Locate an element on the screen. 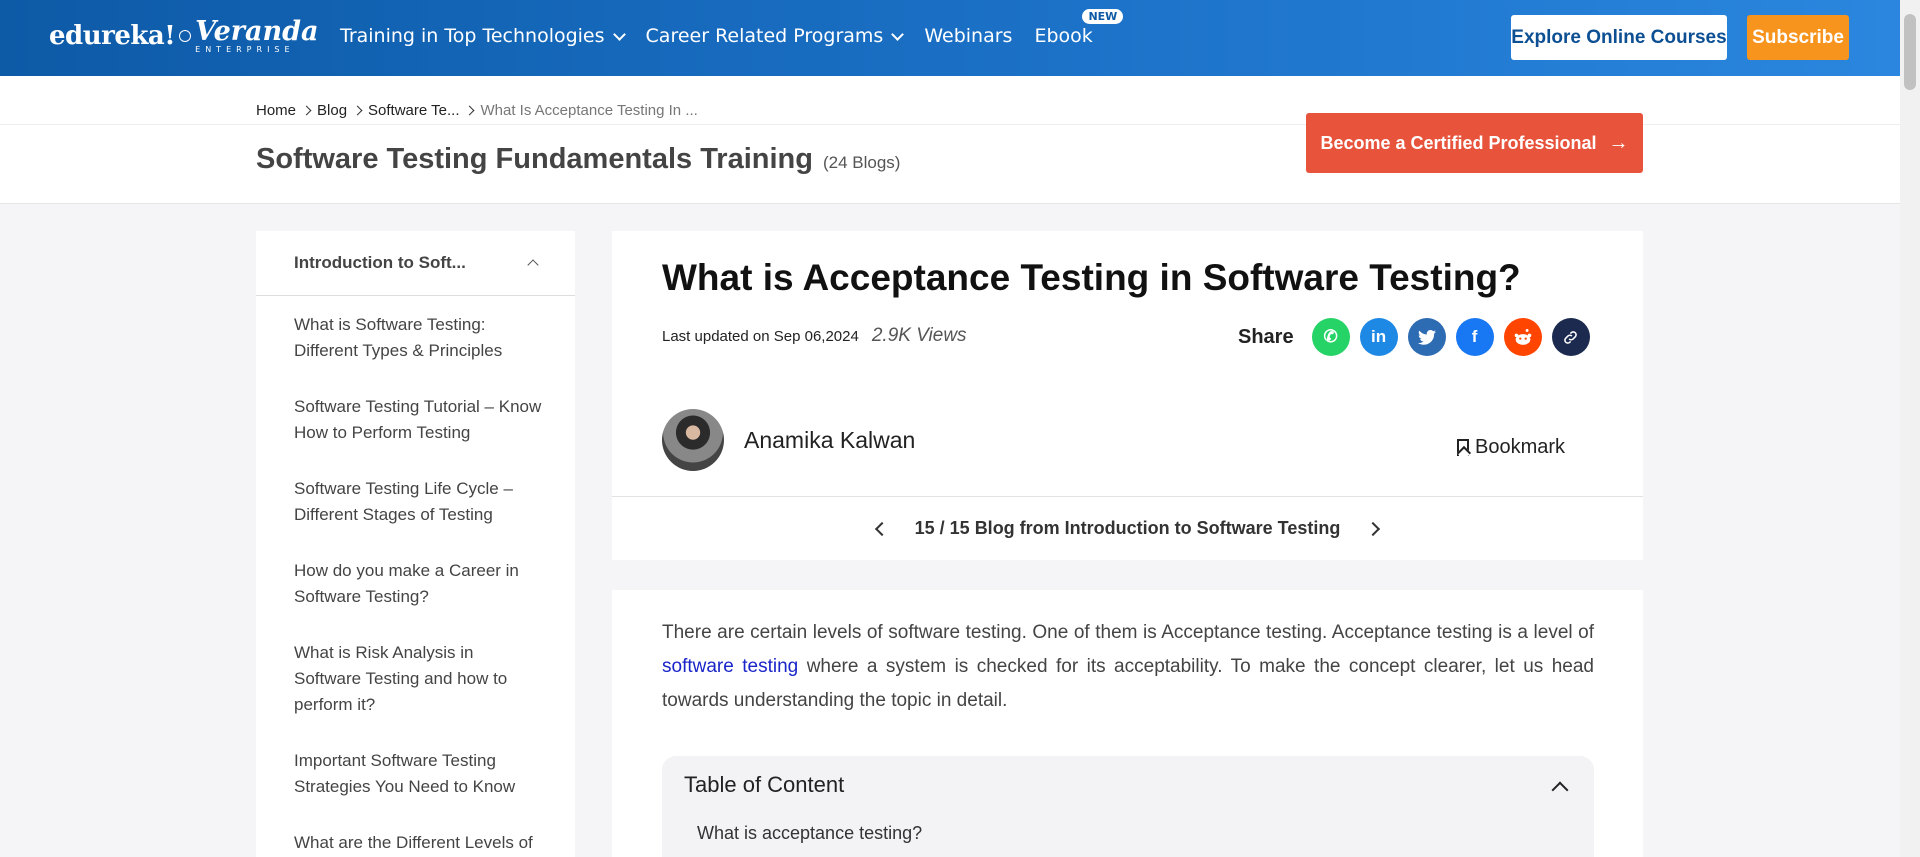 This screenshot has width=1920, height=857. logo-edureka: edureka! is located at coordinates (112, 36).